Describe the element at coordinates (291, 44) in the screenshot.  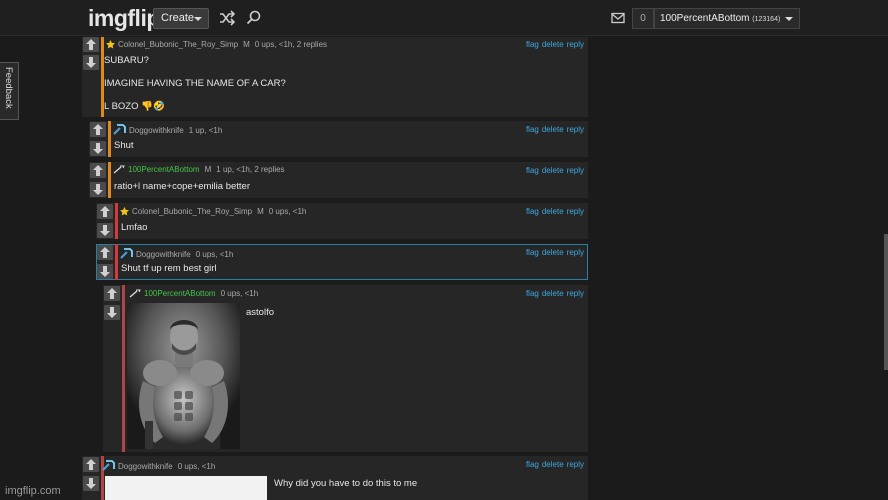
I see `comment-stats: 0 ups, <1h, 2 replies` at that location.